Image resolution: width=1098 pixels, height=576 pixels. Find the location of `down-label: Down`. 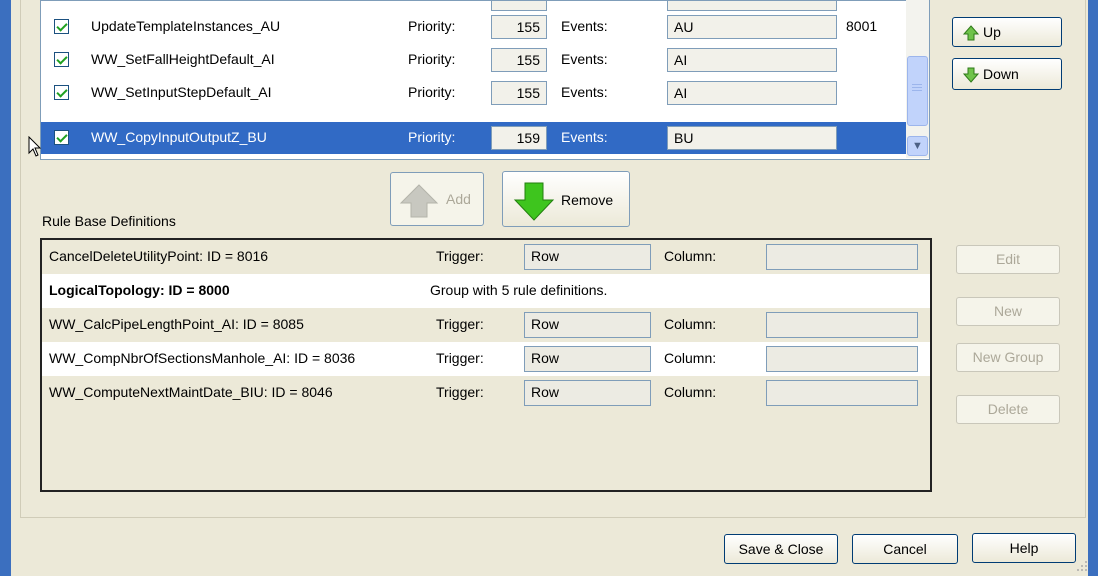

down-label: Down is located at coordinates (1001, 74).